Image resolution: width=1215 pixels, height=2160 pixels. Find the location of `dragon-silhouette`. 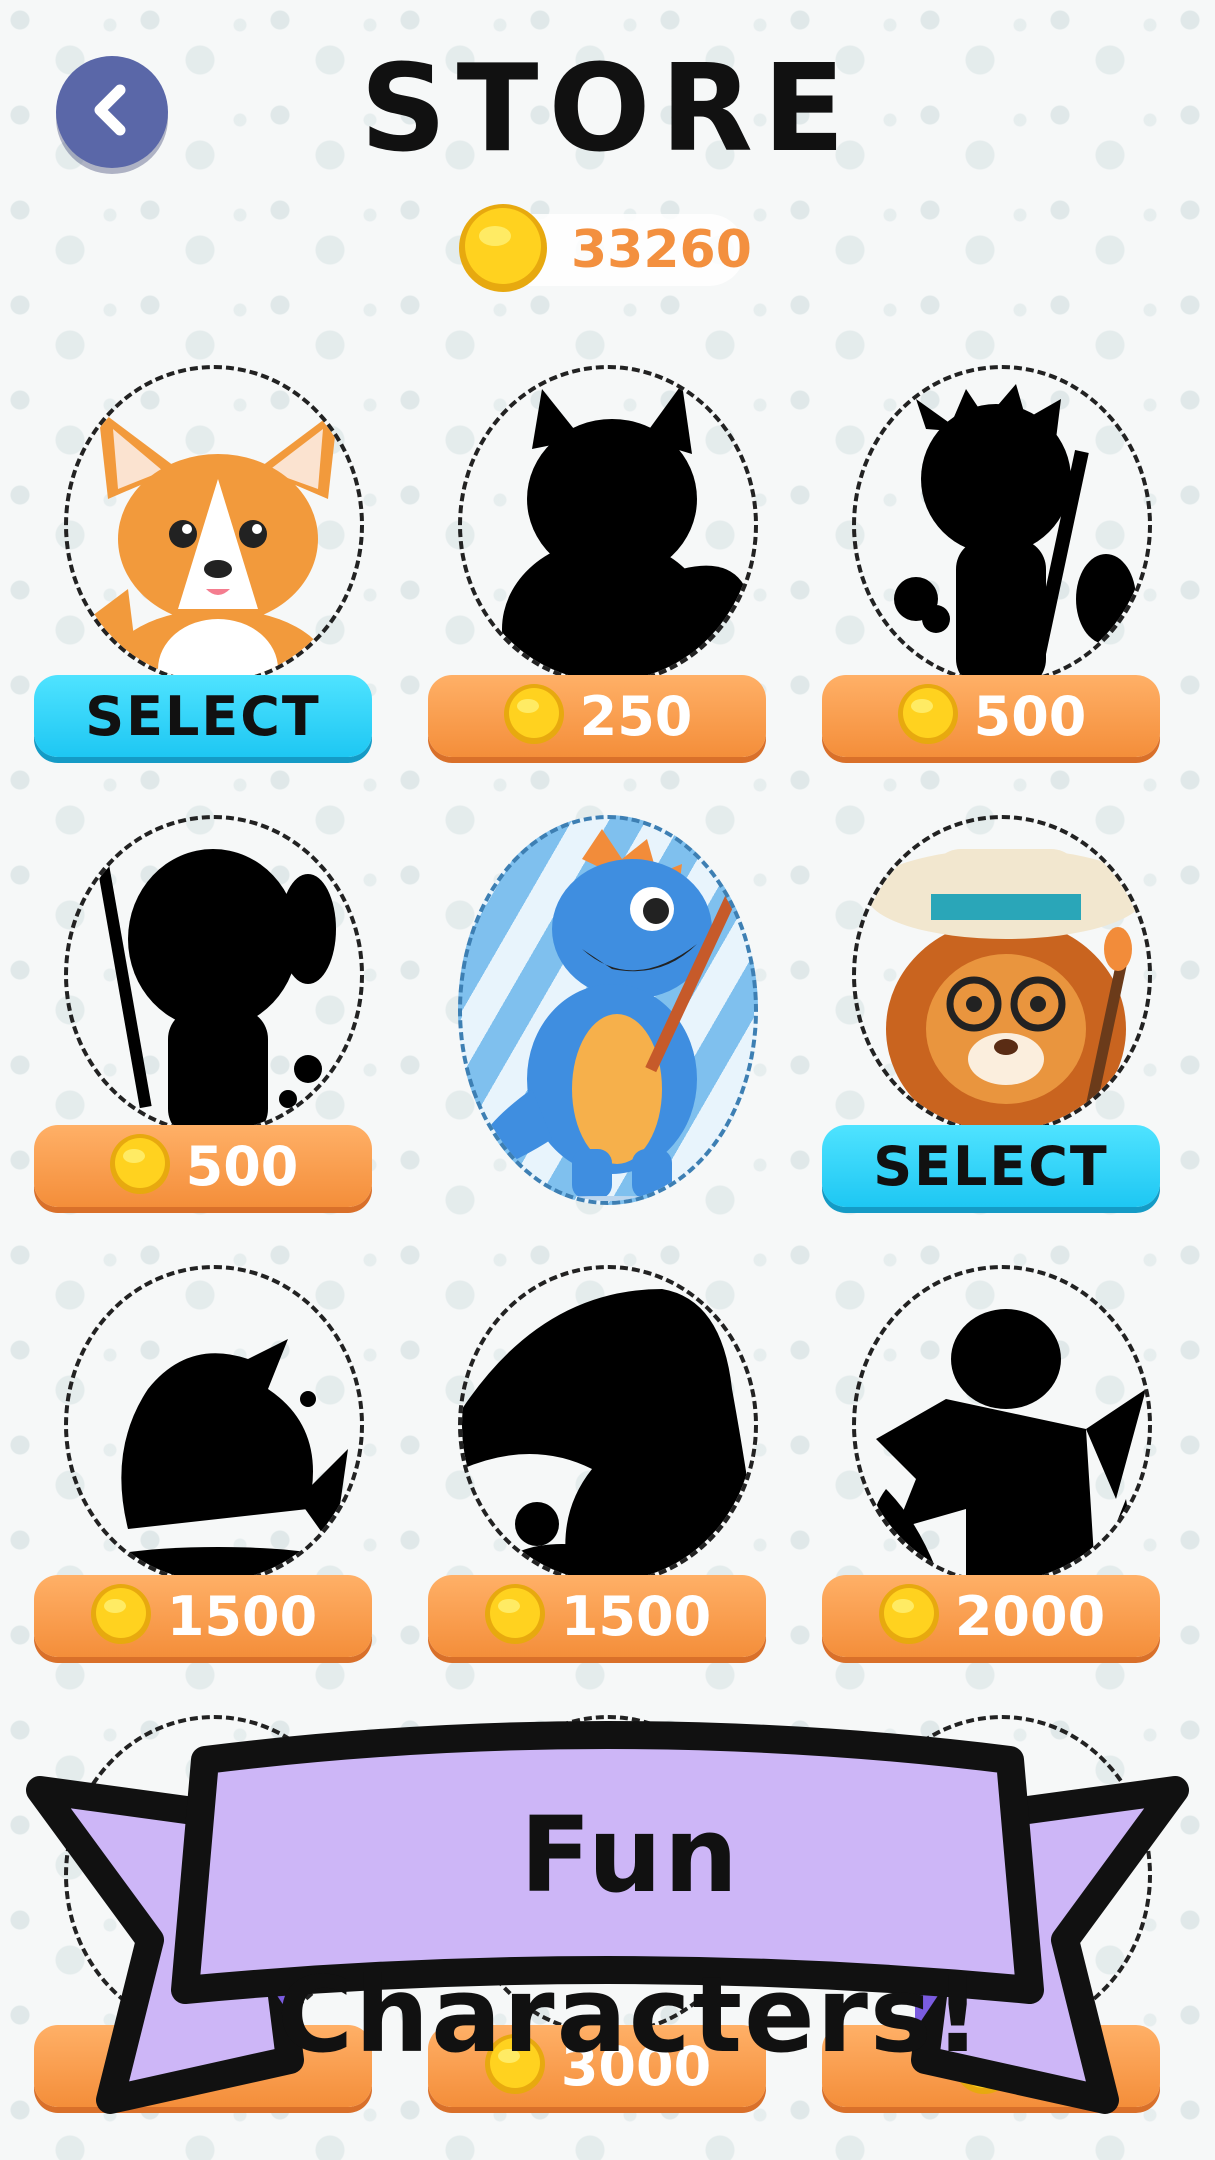

dragon-silhouette is located at coordinates (1010, 1445).